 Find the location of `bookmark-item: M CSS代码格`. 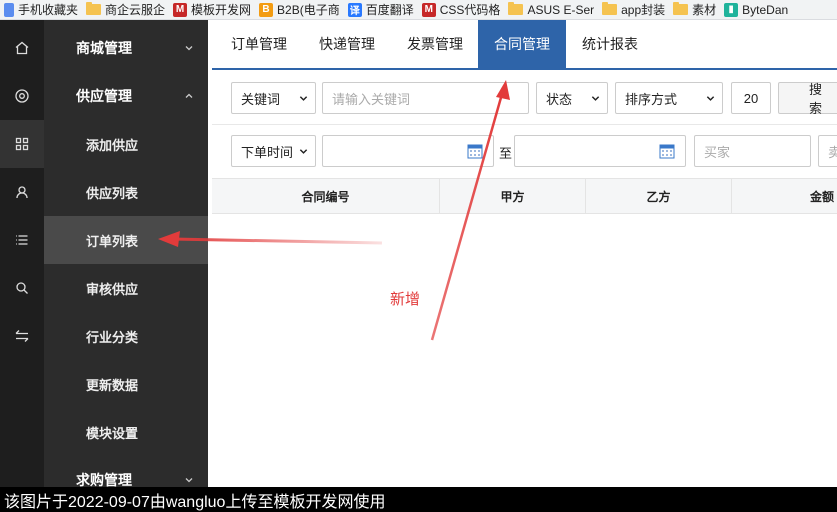

bookmark-item: M CSS代码格 is located at coordinates (461, 9).